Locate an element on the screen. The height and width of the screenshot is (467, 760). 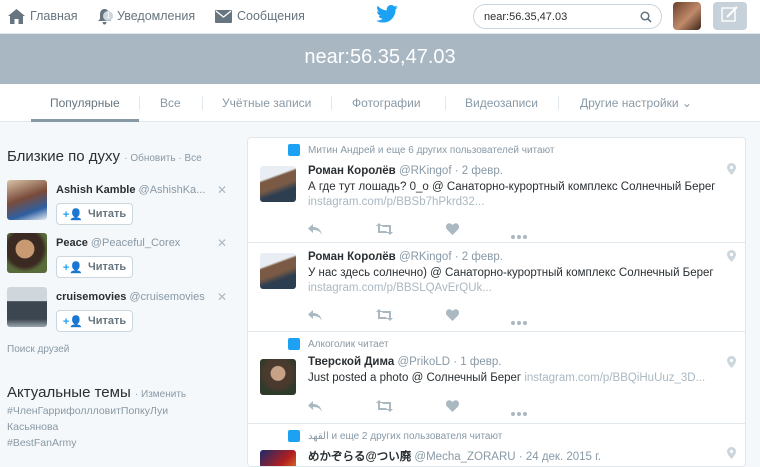
chevron-down-icon: ⌄ is located at coordinates (686, 103).